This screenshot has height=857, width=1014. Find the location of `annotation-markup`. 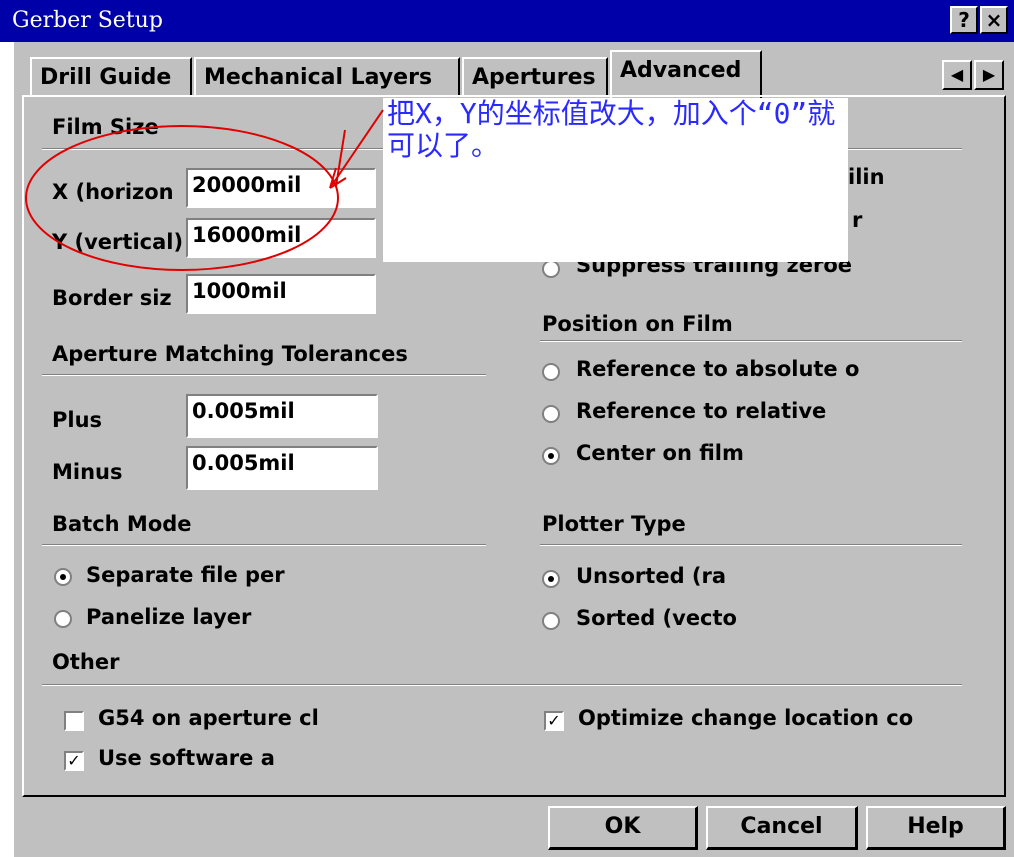

annotation-markup is located at coordinates (204, 190).